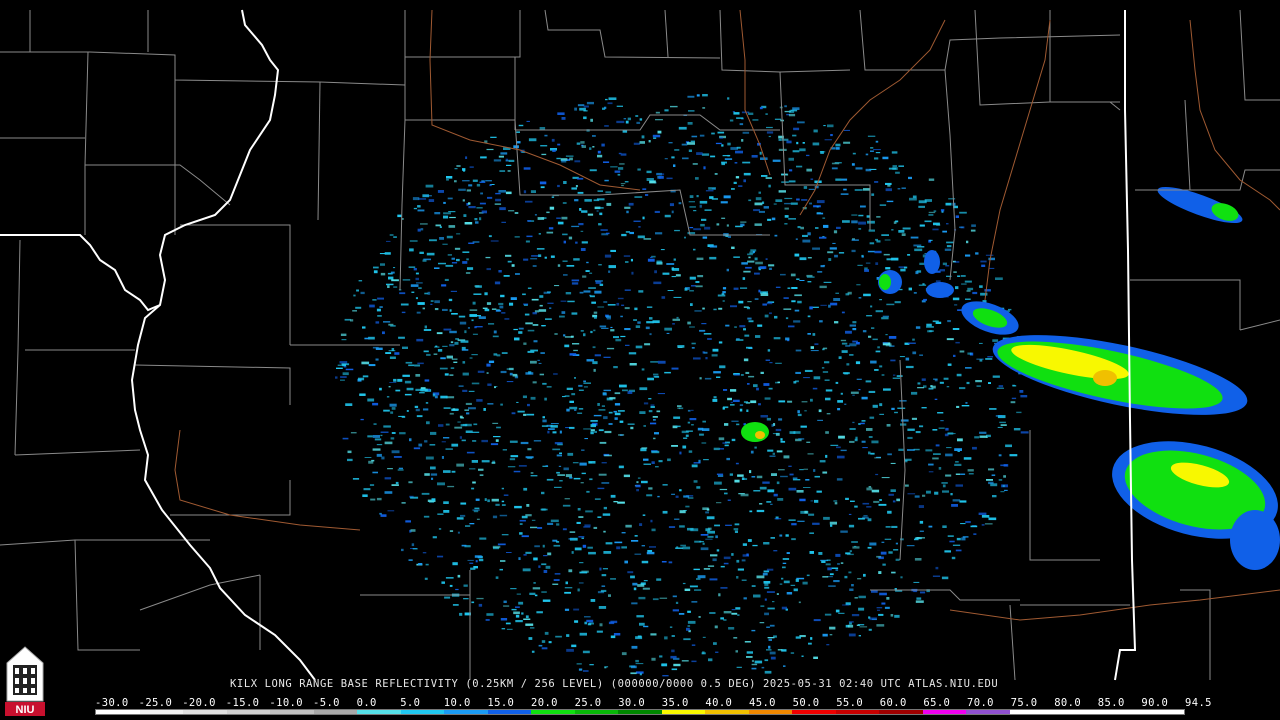  I want to click on scale-label: 30.0, so click(632, 703).